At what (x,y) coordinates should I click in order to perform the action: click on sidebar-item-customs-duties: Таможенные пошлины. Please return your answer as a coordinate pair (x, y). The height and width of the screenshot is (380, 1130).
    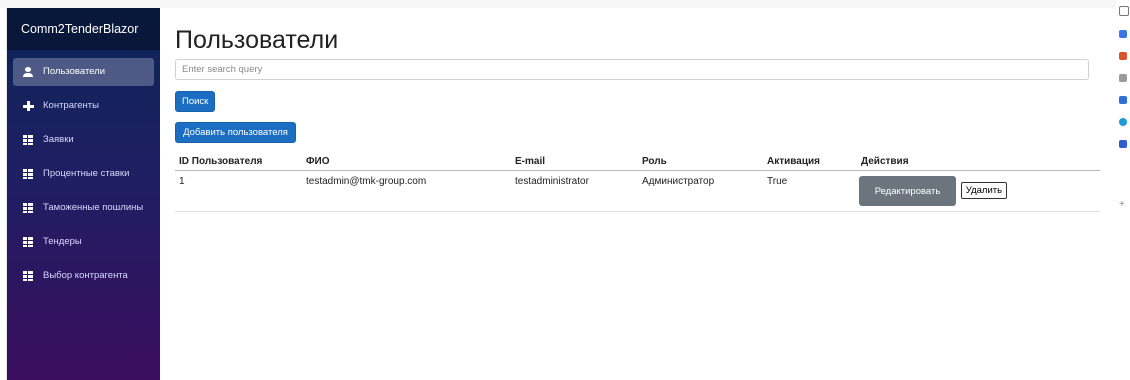
    Looking at the image, I should click on (83, 208).